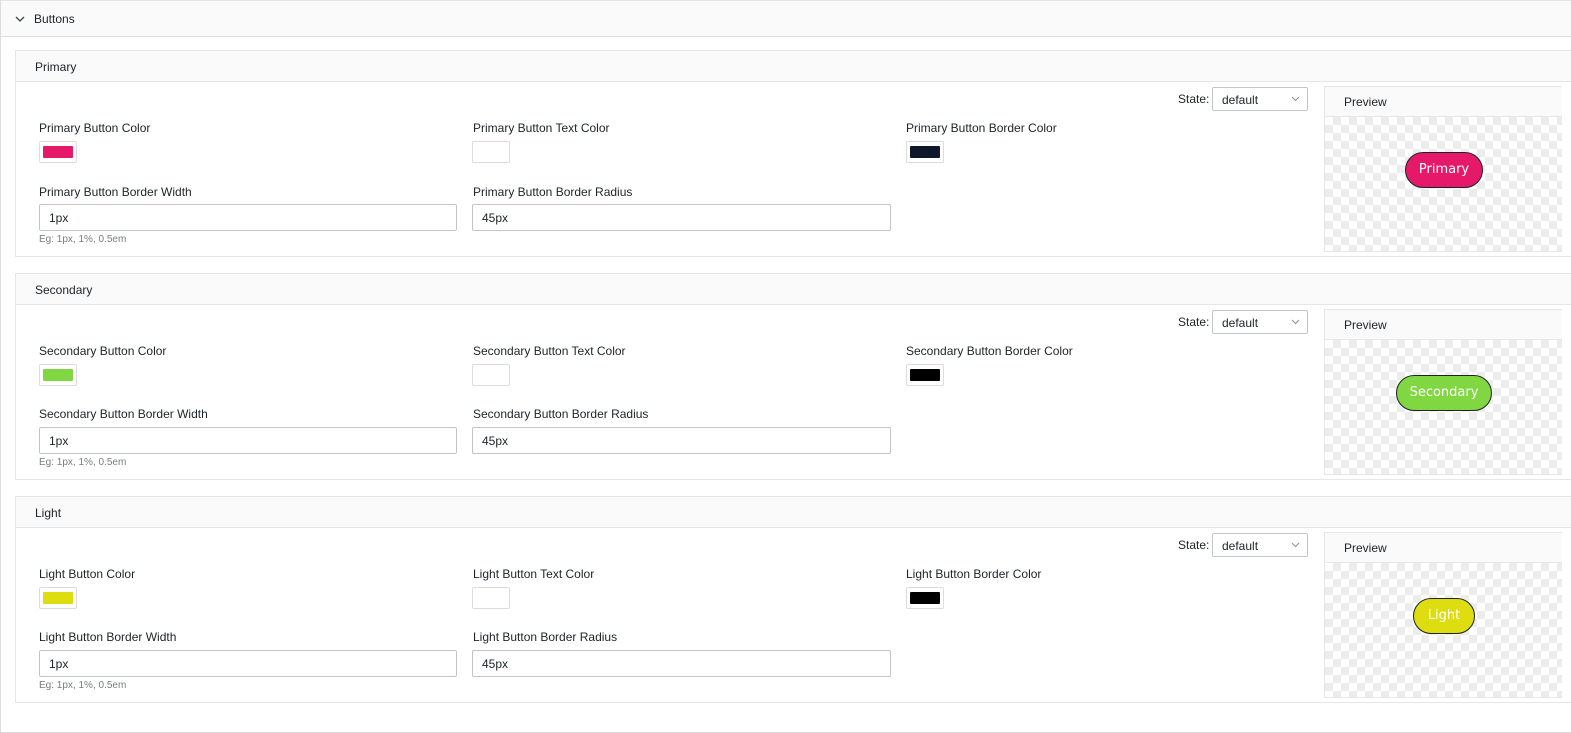 Image resolution: width=1571 pixels, height=733 pixels. I want to click on light-border-width-input, so click(248, 663).